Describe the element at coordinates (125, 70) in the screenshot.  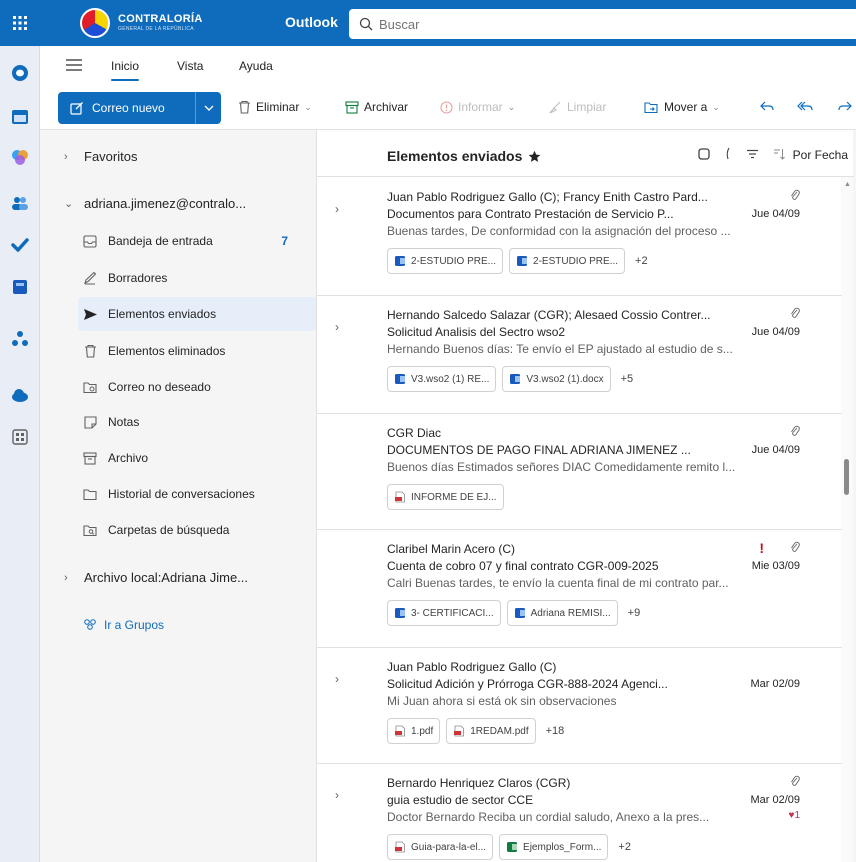
I see `tab-inicio: Inicio` at that location.